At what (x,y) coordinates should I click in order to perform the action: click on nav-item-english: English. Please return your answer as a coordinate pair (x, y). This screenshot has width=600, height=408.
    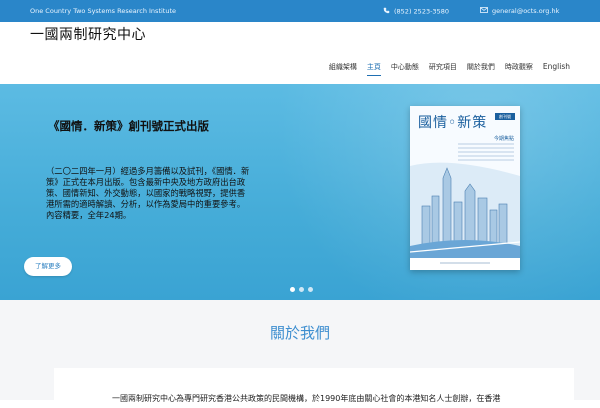
    Looking at the image, I should click on (556, 69).